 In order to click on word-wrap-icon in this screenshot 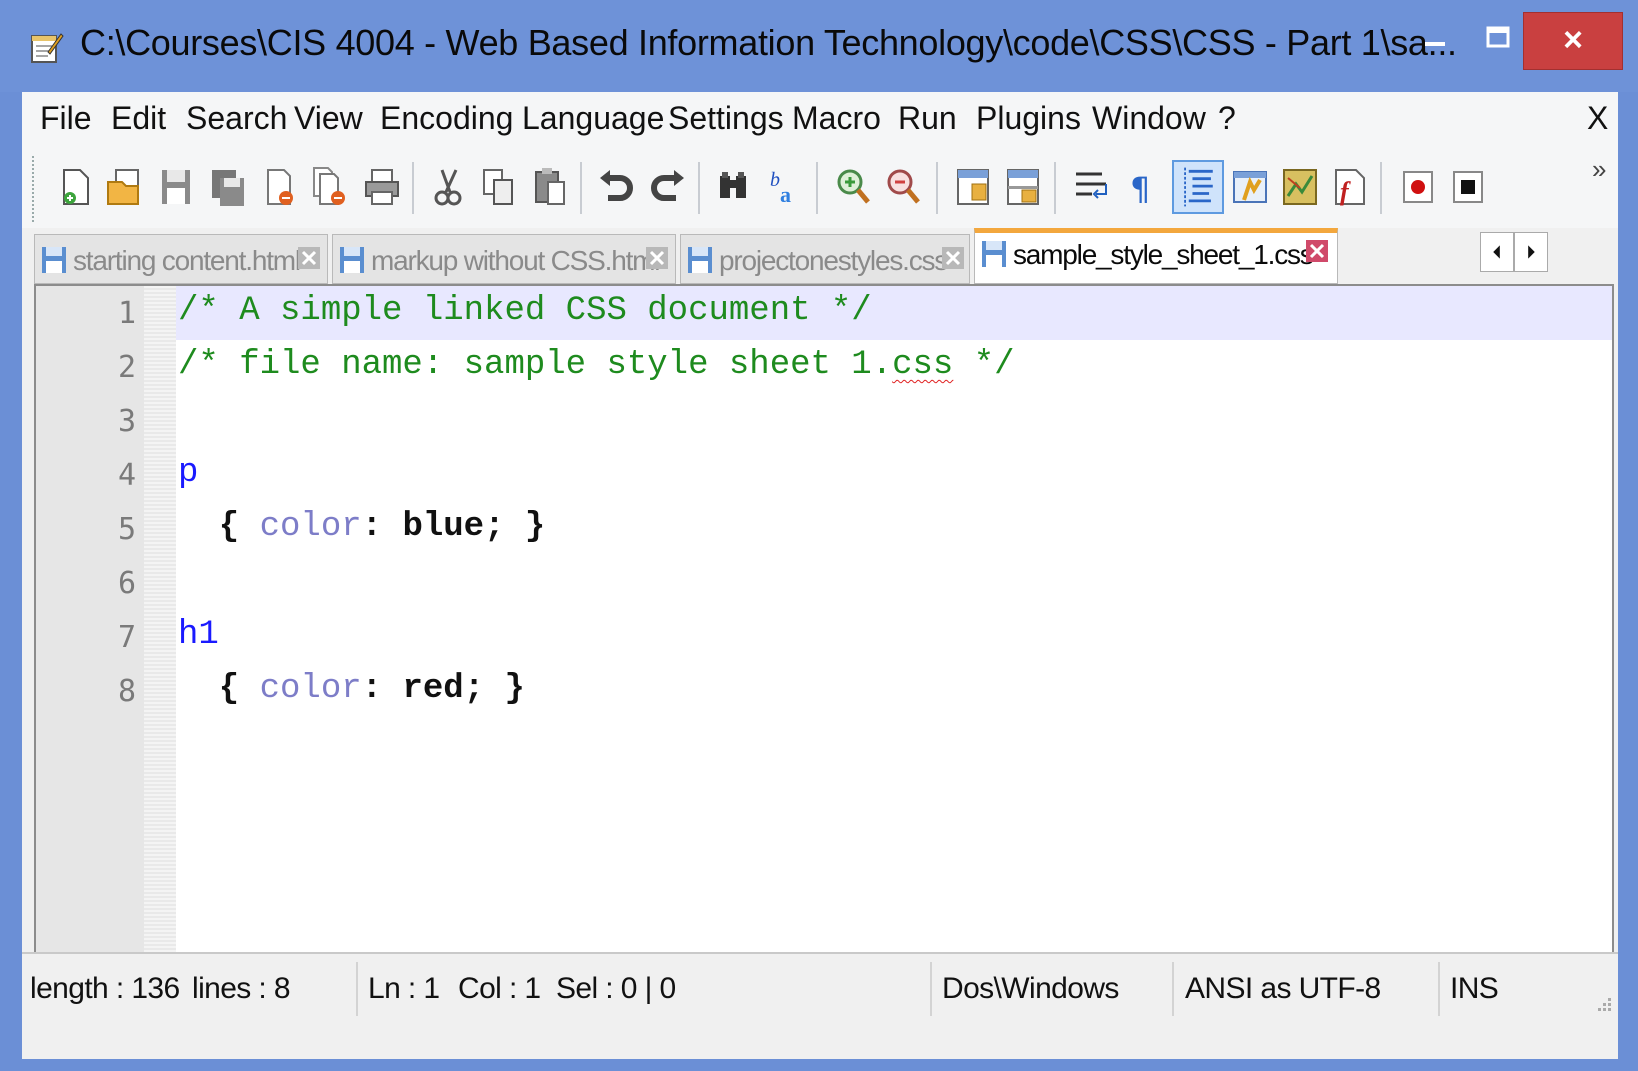, I will do `click(1092, 187)`.